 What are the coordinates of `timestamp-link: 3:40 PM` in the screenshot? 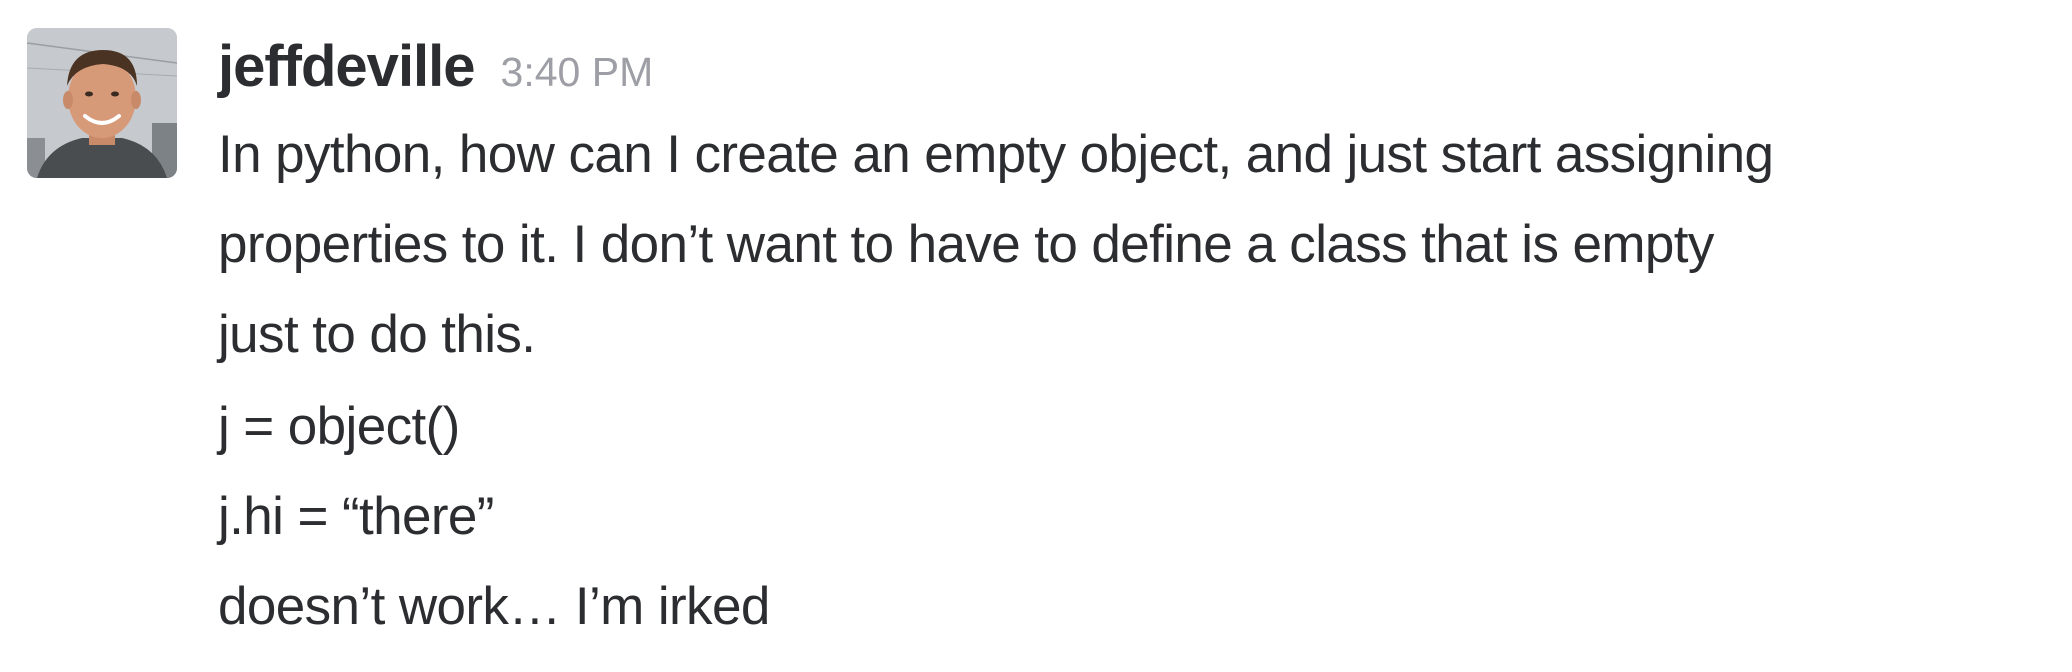 It's located at (577, 72).